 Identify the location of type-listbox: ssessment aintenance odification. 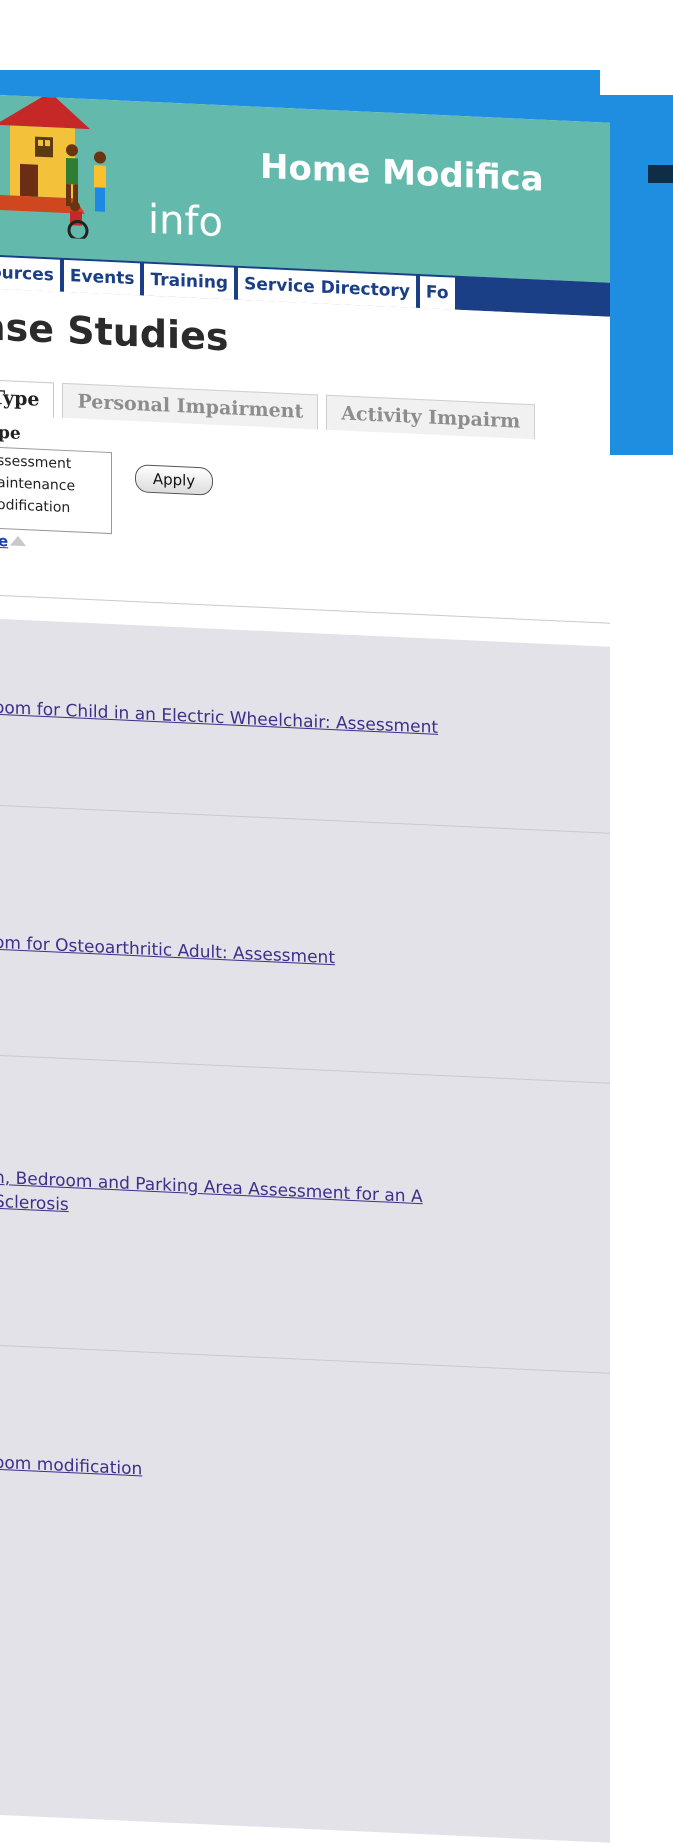
(56, 490).